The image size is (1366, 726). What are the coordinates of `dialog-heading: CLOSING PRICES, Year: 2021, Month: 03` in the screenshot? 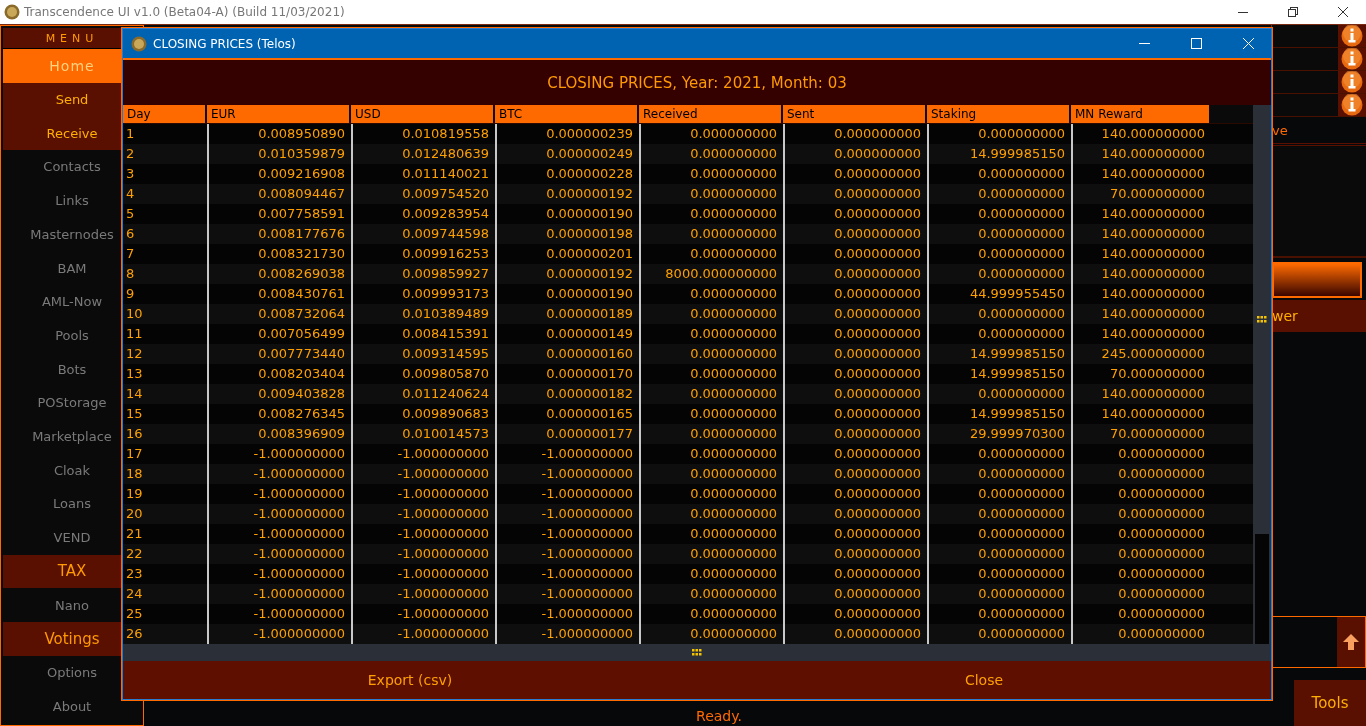 It's located at (697, 82).